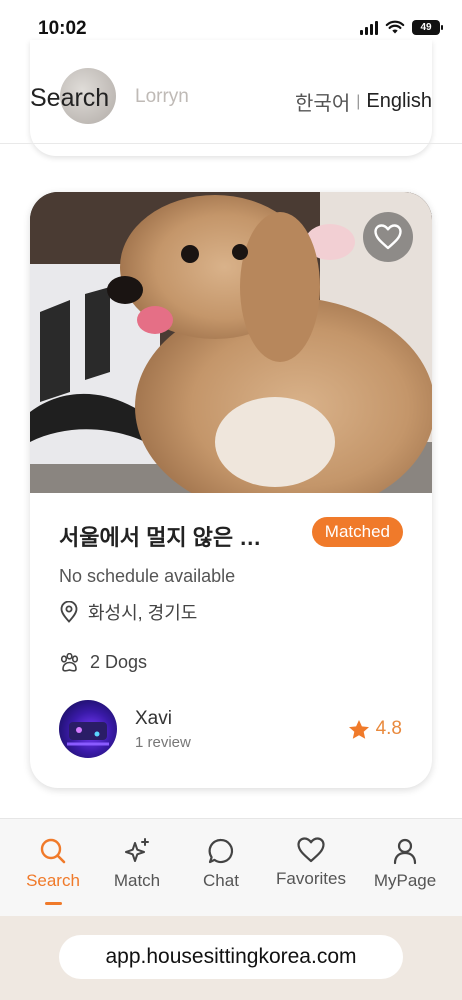 The height and width of the screenshot is (1000, 462). What do you see at coordinates (358, 729) in the screenshot?
I see `star-icon` at bounding box center [358, 729].